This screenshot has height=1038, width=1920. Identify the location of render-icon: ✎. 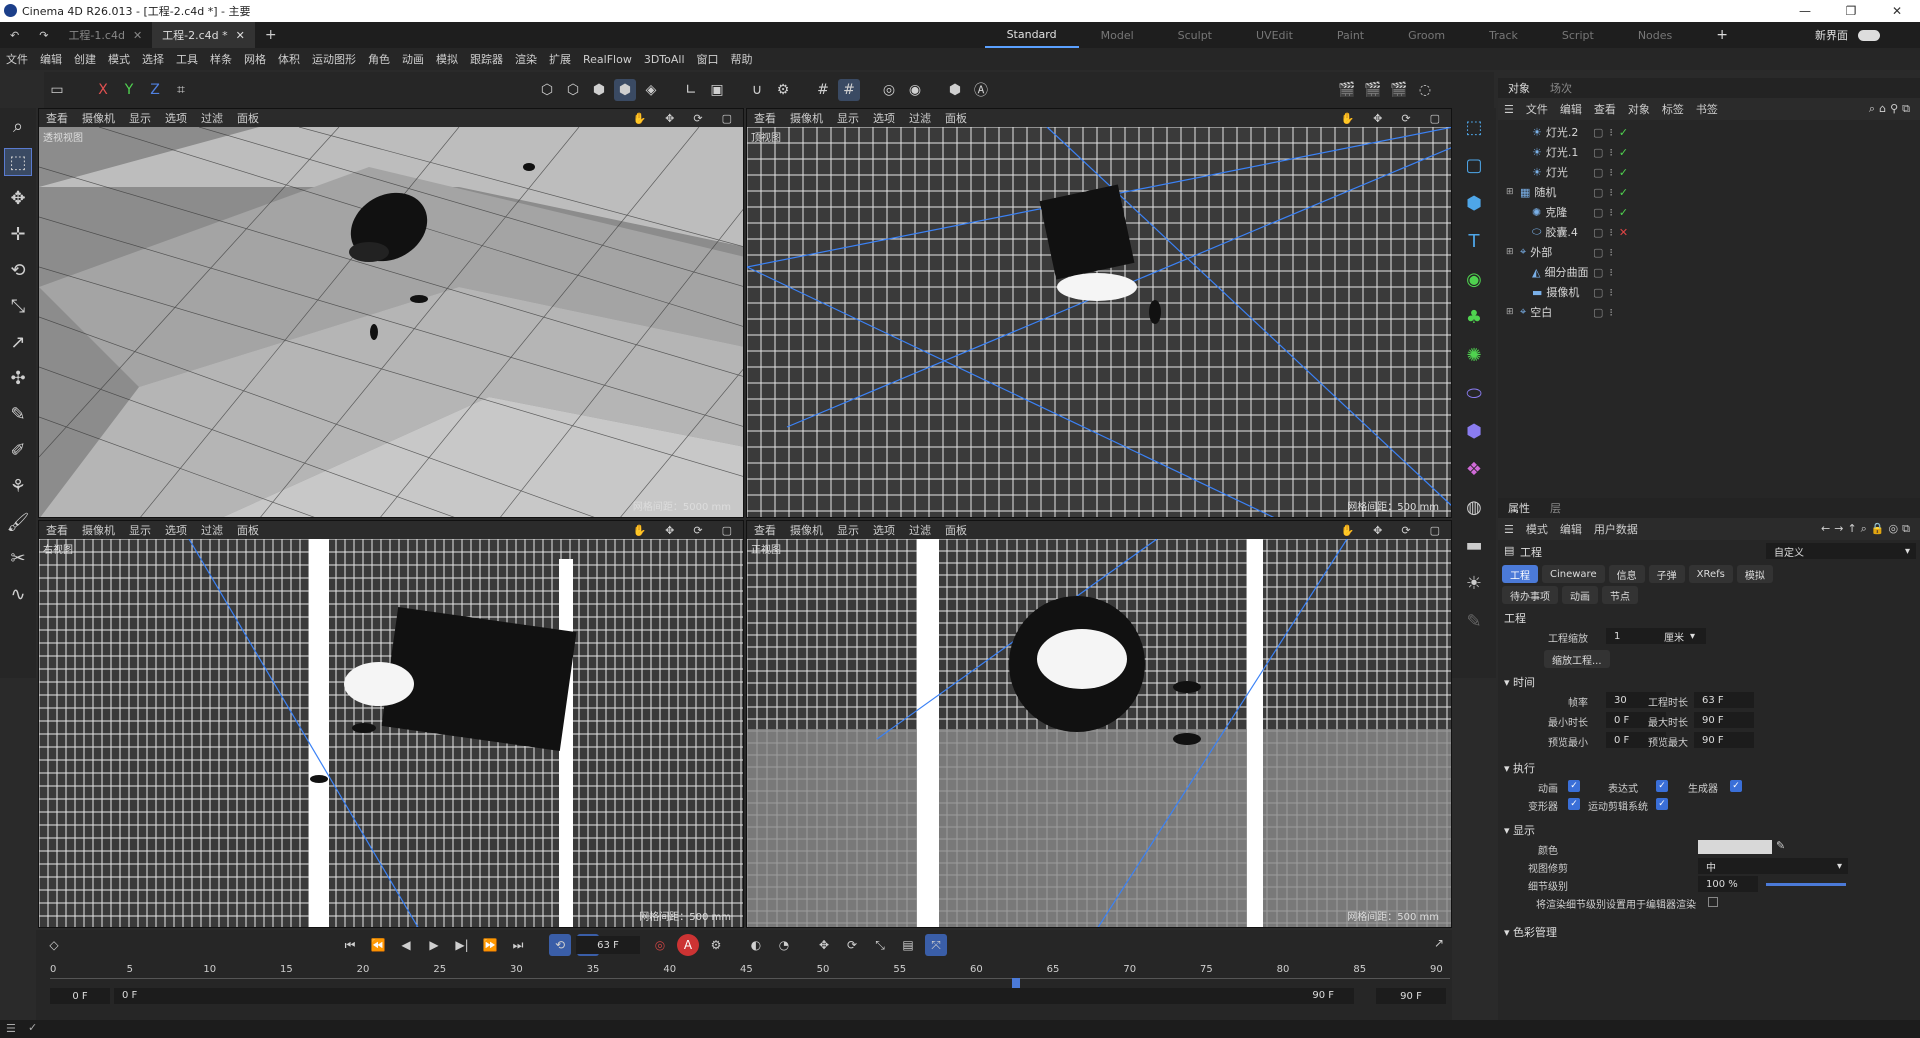
(1474, 621).